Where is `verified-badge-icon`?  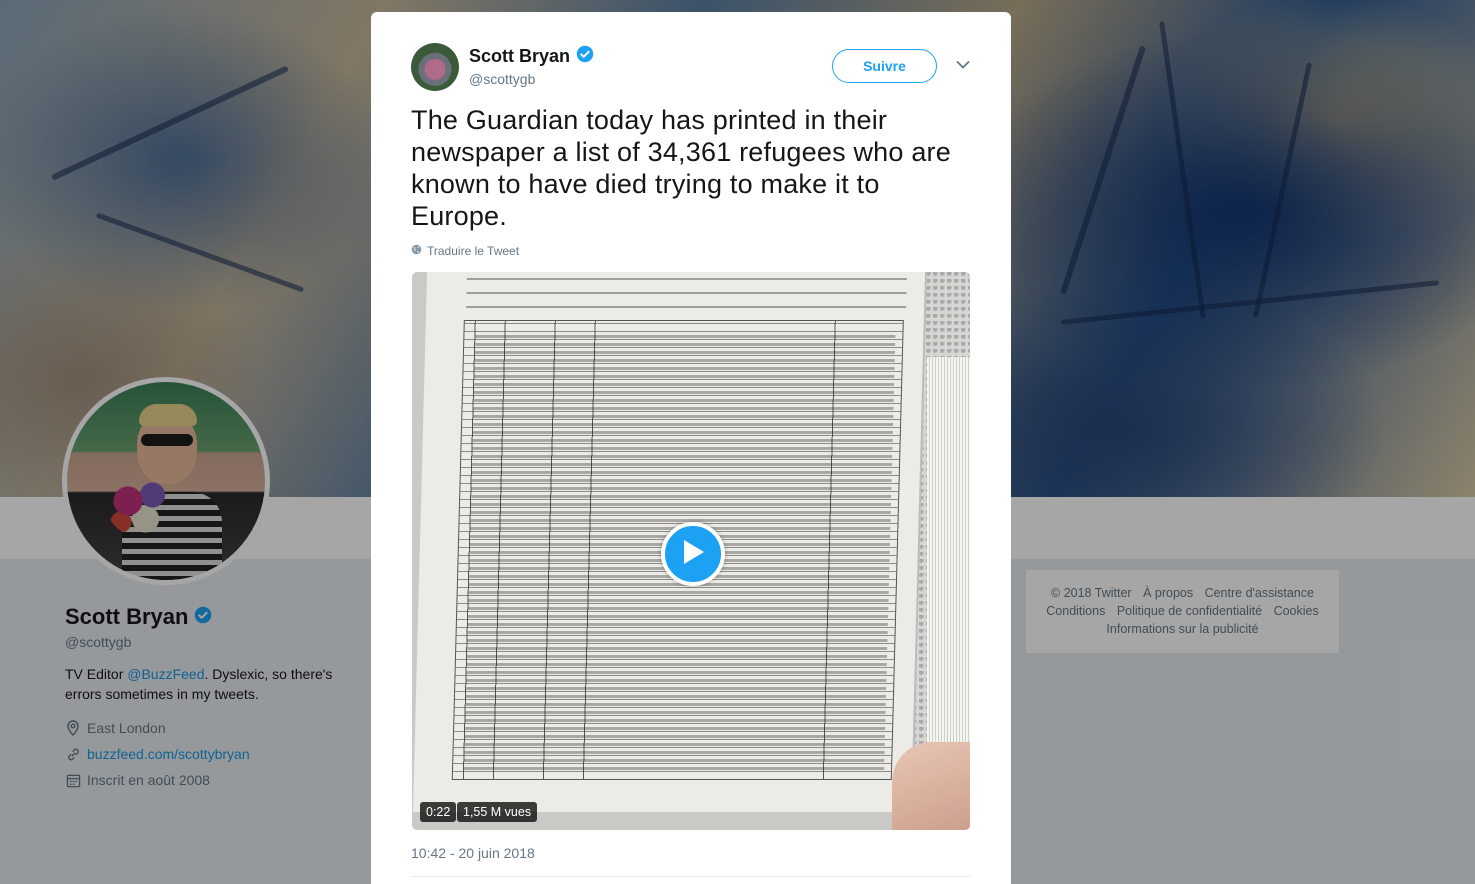
verified-badge-icon is located at coordinates (585, 56).